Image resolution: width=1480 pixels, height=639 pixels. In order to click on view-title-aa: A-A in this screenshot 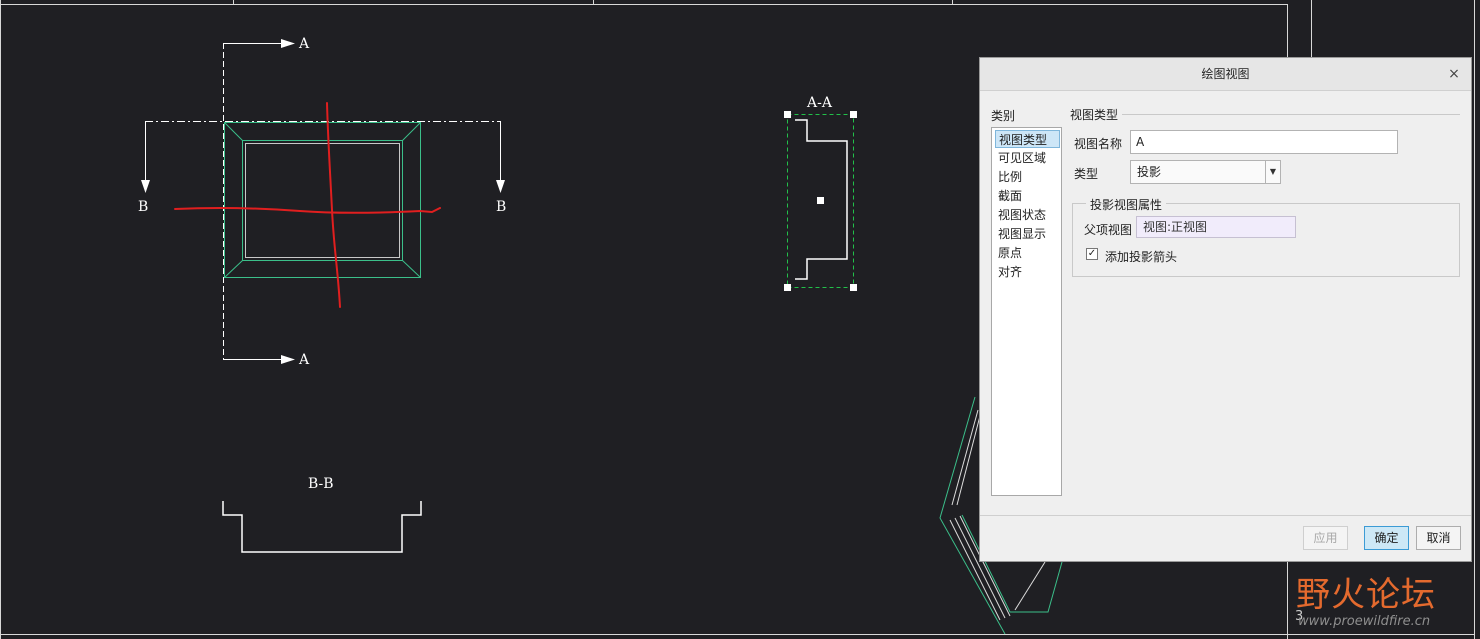, I will do `click(819, 103)`.